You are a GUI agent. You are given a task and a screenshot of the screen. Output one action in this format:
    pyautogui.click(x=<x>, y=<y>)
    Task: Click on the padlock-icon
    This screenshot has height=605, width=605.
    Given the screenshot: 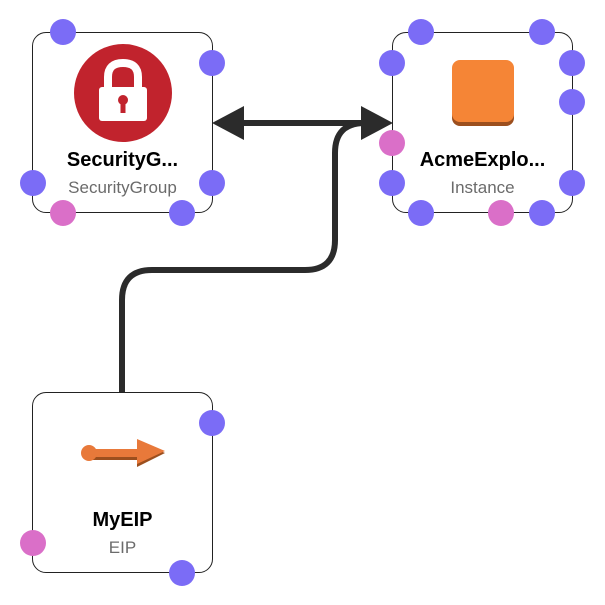 What is the action you would take?
    pyautogui.click(x=123, y=93)
    